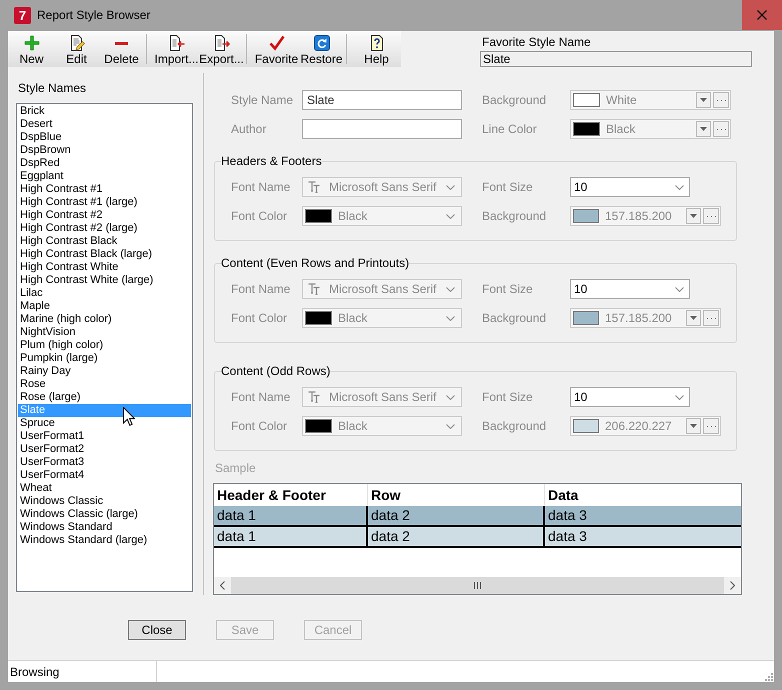 Image resolution: width=782 pixels, height=690 pixels. What do you see at coordinates (22, 15) in the screenshot?
I see `app-logo: 7` at bounding box center [22, 15].